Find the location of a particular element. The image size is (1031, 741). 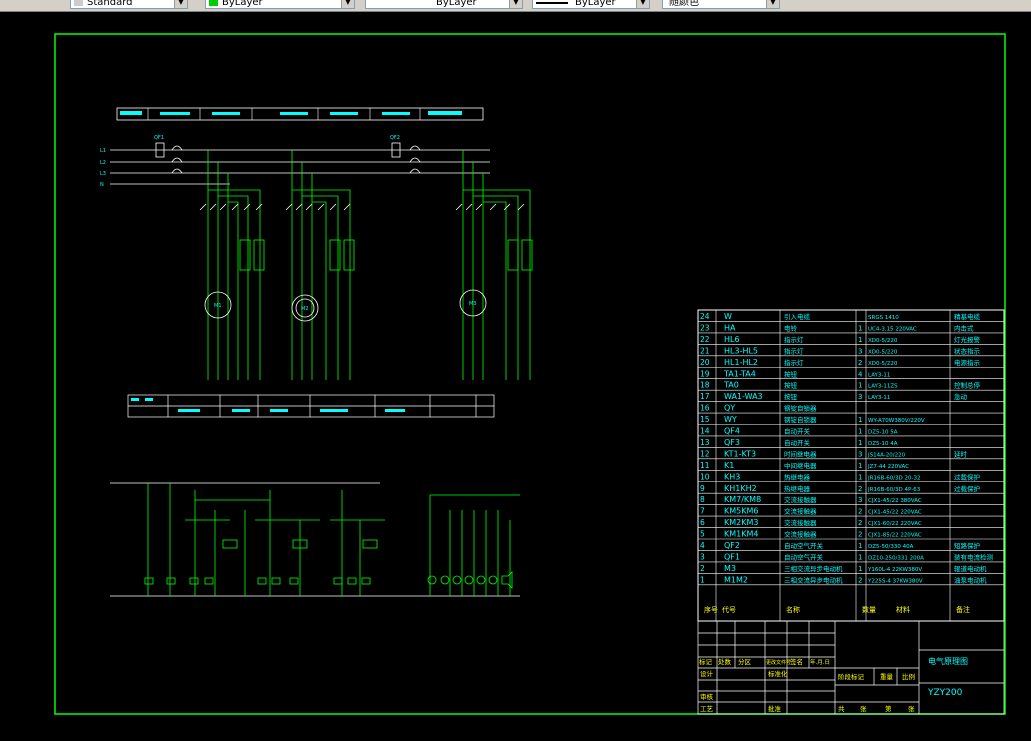

bom-cell-code: M3 is located at coordinates (730, 568).